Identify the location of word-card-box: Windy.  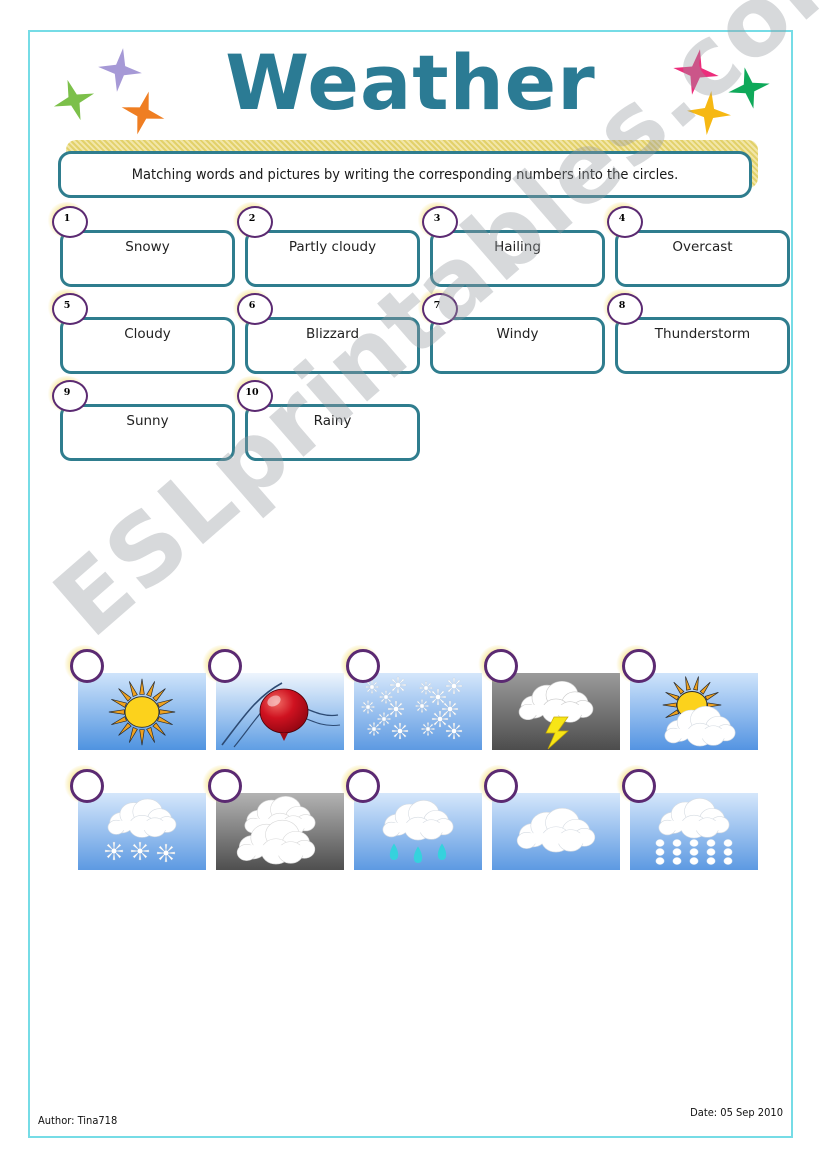
(517, 345).